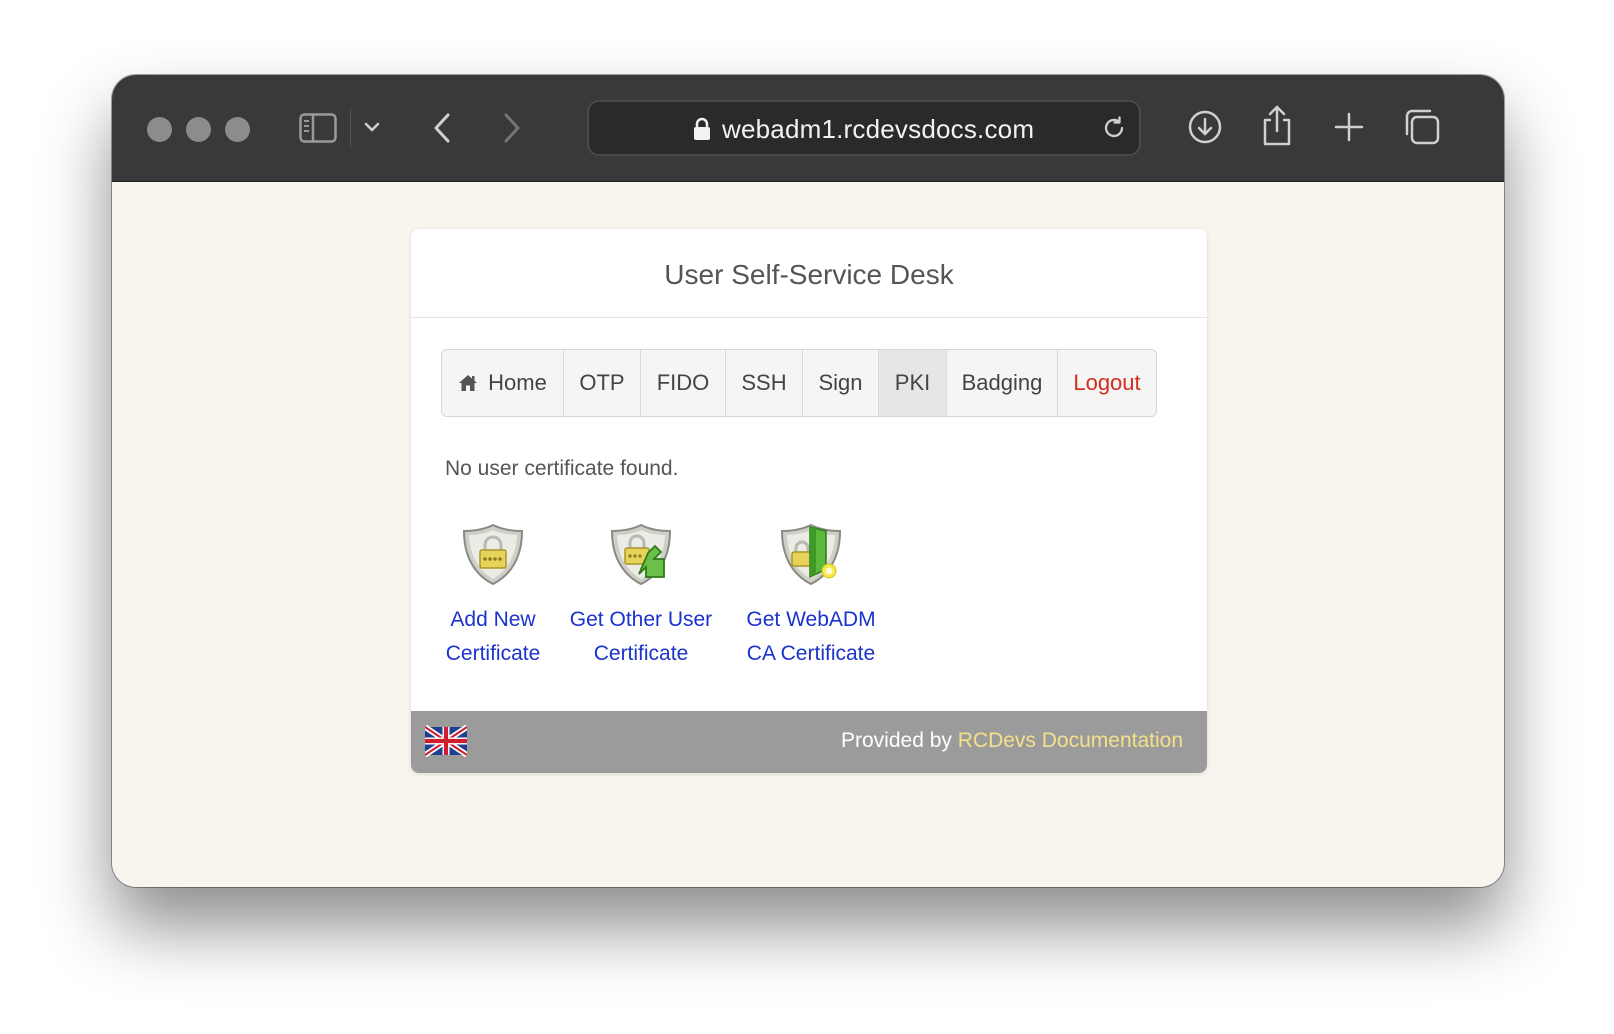  I want to click on url-text: webadm1.rcdevsdocs.com, so click(878, 129).